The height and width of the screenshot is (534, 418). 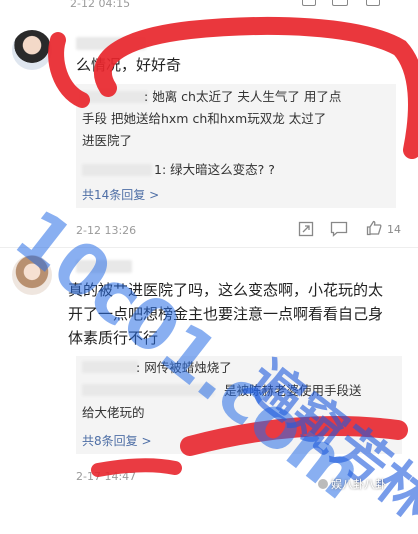 What do you see at coordinates (209, 247) in the screenshot?
I see `divider` at bounding box center [209, 247].